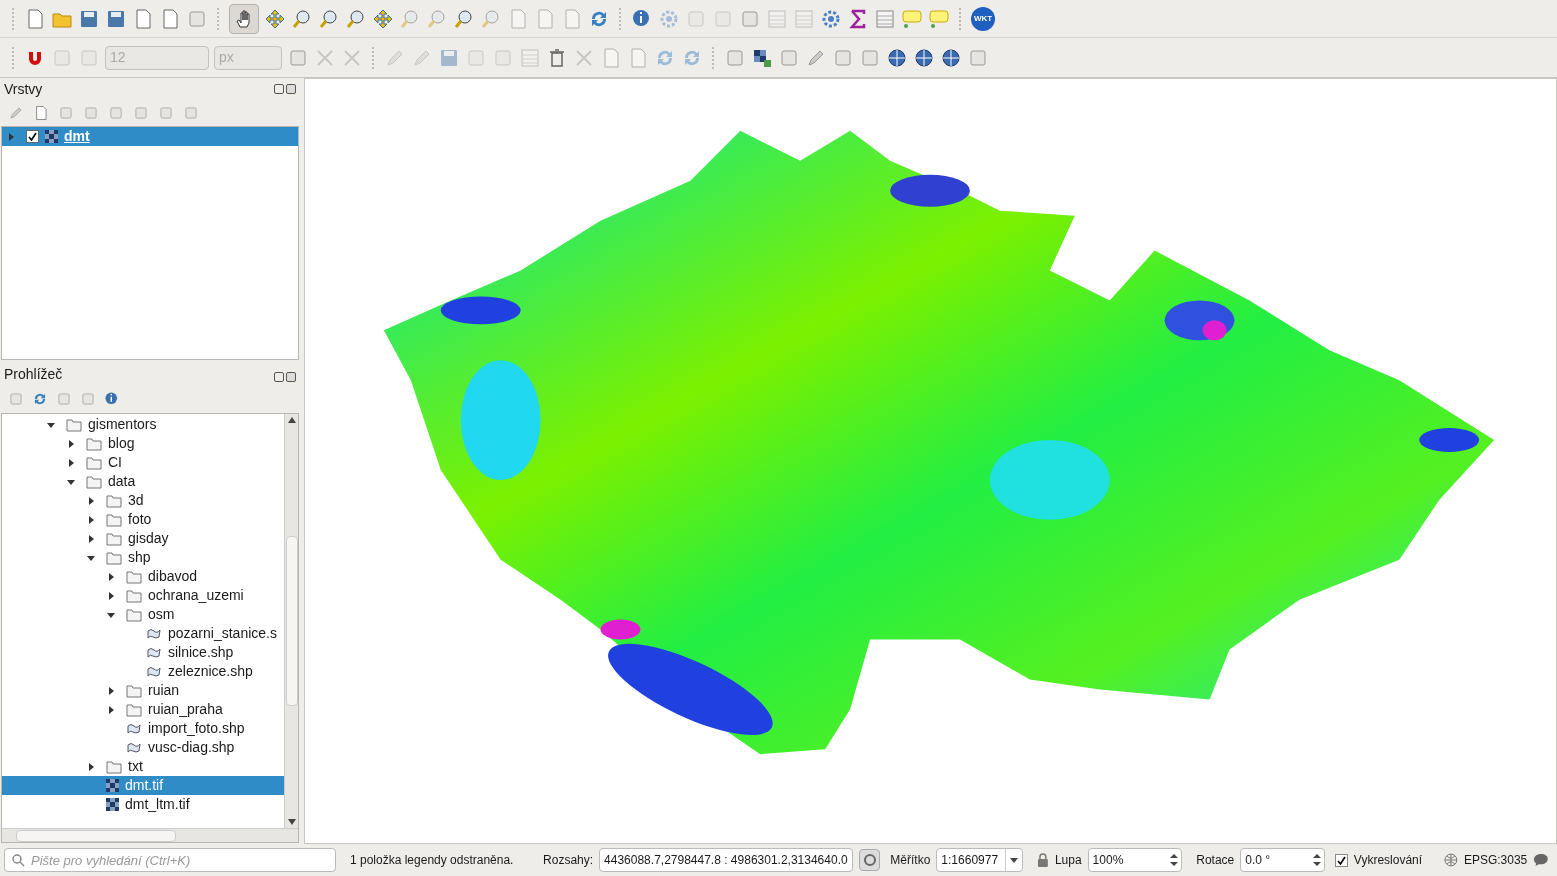  What do you see at coordinates (143, 709) in the screenshot?
I see `browser-item: ruian_praha` at bounding box center [143, 709].